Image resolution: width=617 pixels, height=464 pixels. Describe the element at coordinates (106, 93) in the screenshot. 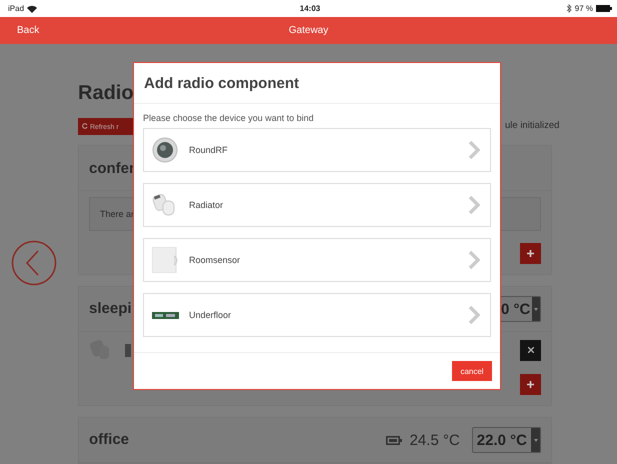

I see `section-heading: Radio` at that location.